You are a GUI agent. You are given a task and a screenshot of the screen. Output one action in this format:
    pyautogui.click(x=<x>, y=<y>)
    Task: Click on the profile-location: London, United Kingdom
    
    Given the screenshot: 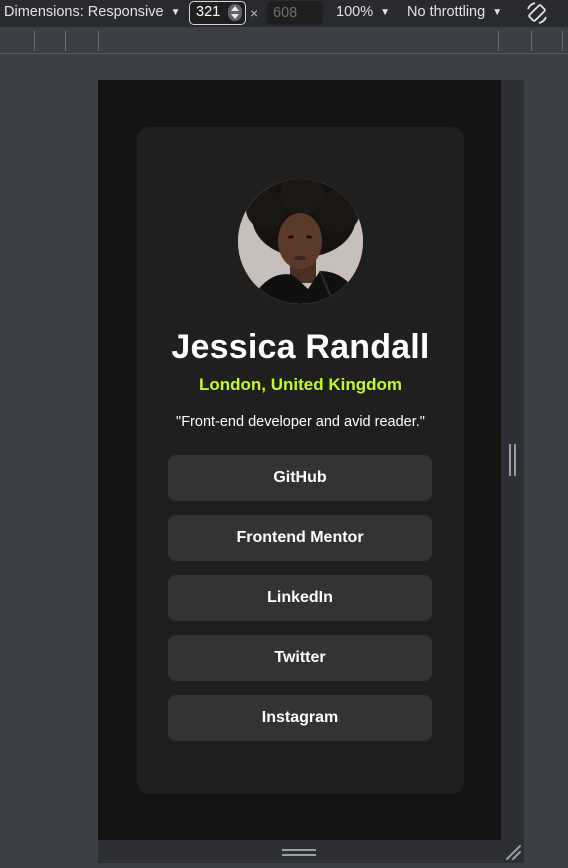 What is the action you would take?
    pyautogui.click(x=300, y=384)
    